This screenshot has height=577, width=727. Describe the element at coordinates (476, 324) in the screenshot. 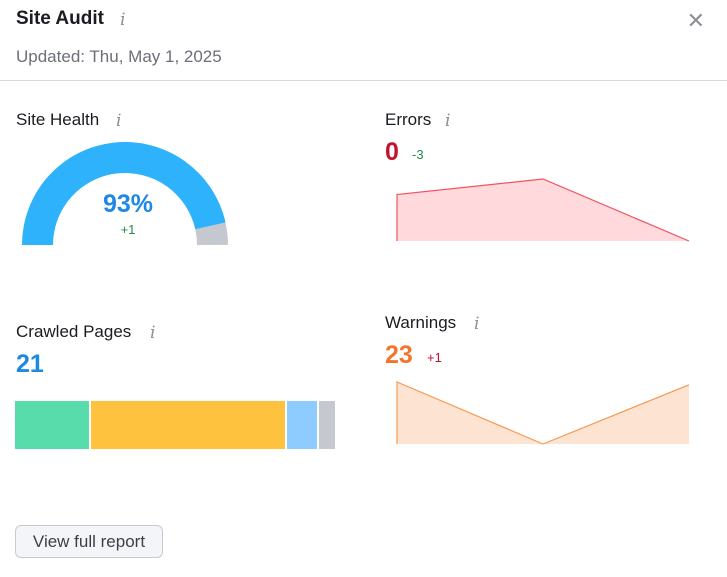

I see `warnings-info-icon: i` at that location.